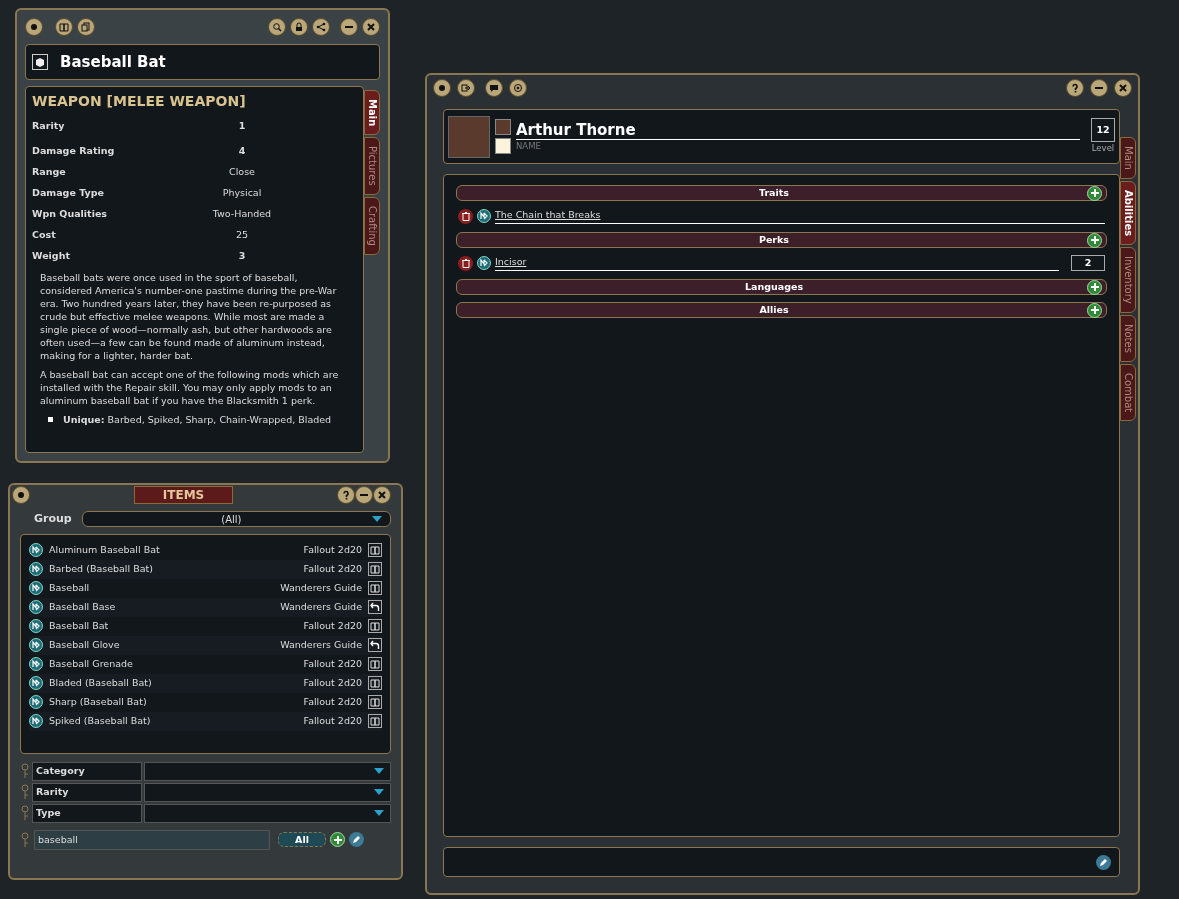 This screenshot has width=1179, height=899. What do you see at coordinates (1128, 280) in the screenshot?
I see `side-tab: Inventory` at bounding box center [1128, 280].